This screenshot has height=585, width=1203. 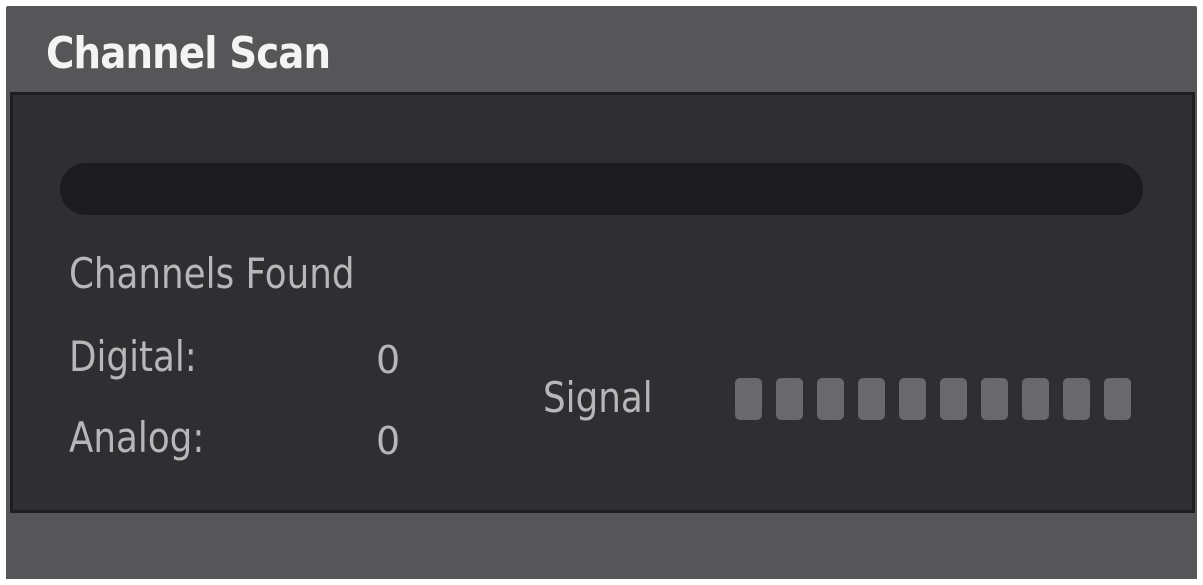 I want to click on signal-label: Signal, so click(x=598, y=397).